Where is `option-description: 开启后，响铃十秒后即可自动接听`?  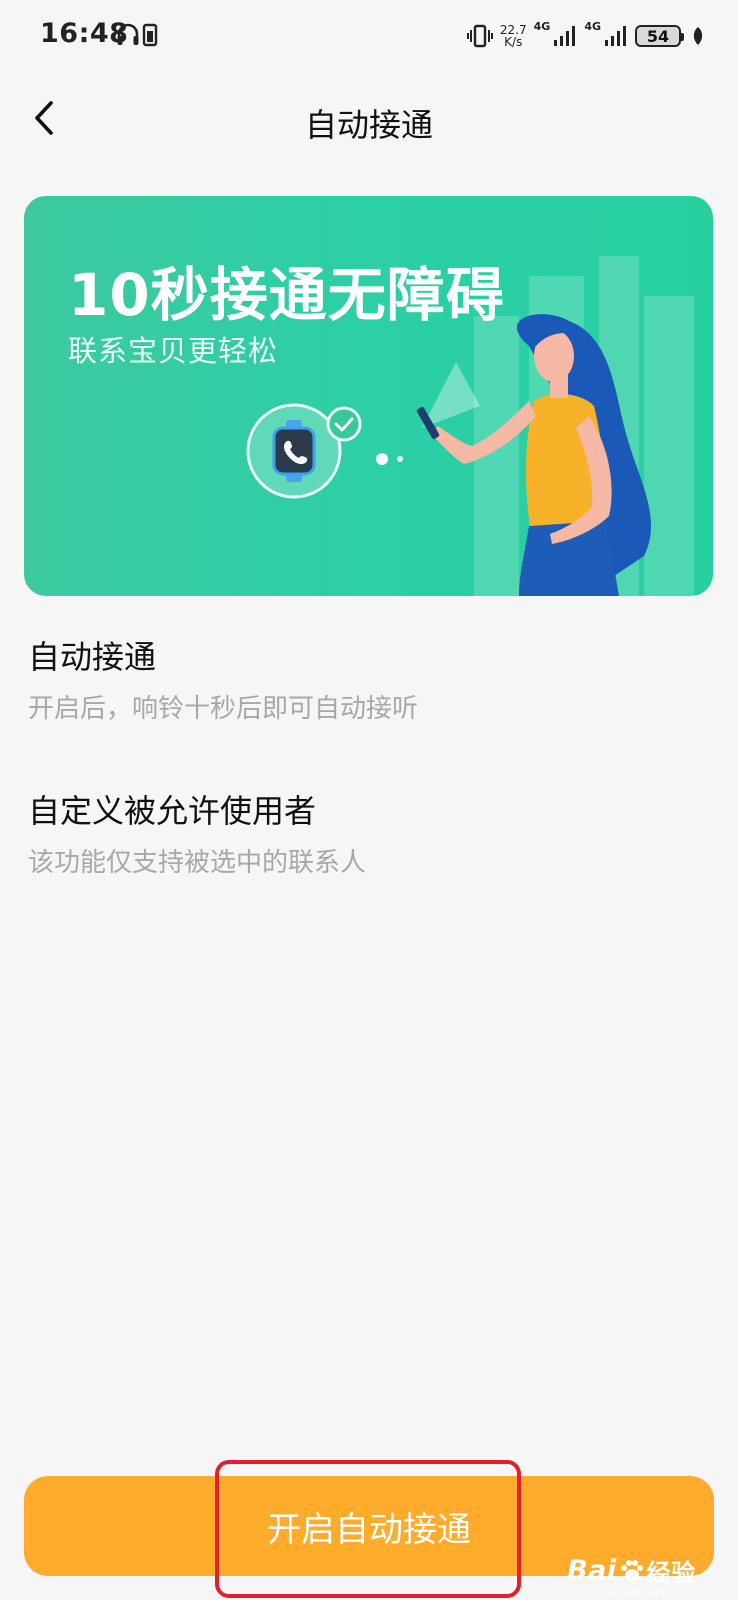 option-description: 开启后，响铃十秒后即可自动接听 is located at coordinates (223, 709).